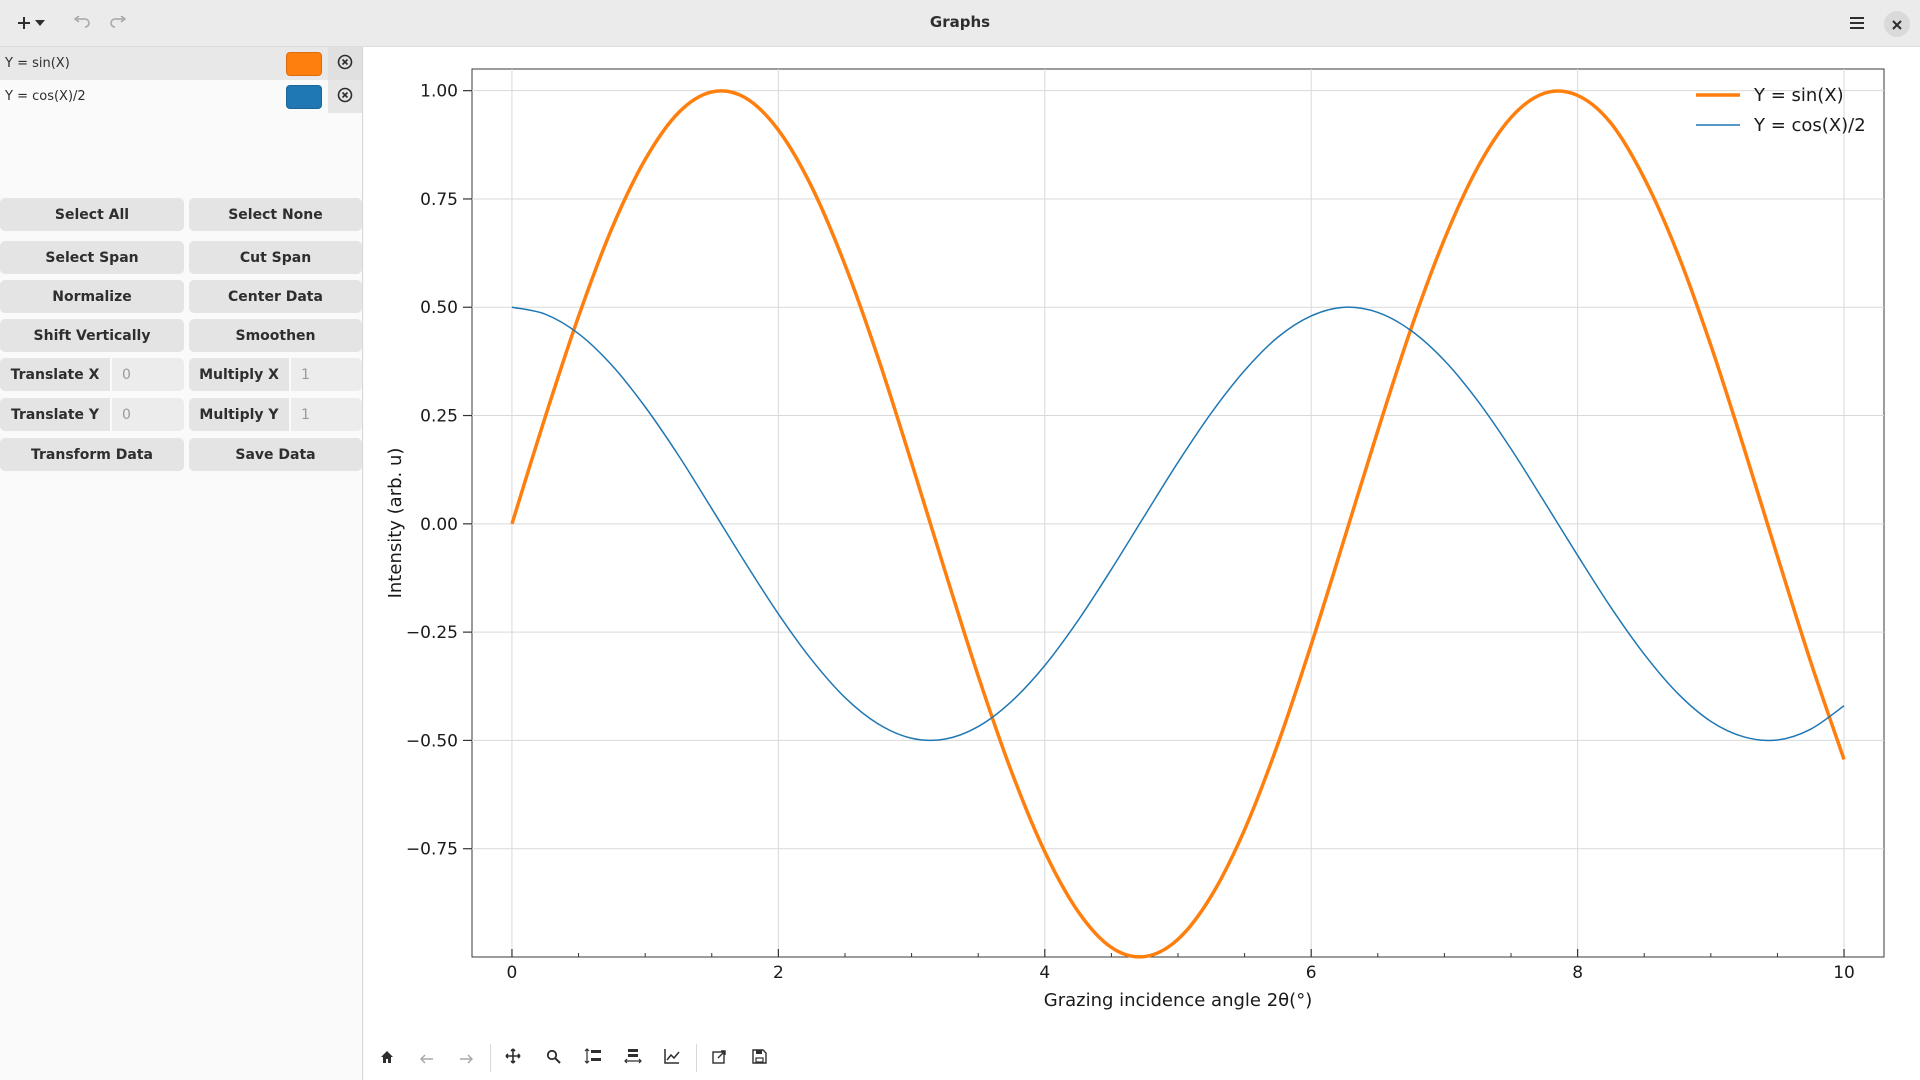 The height and width of the screenshot is (1080, 1920). What do you see at coordinates (45, 96) in the screenshot?
I see `data-item-label: Y = cos(X)/2` at bounding box center [45, 96].